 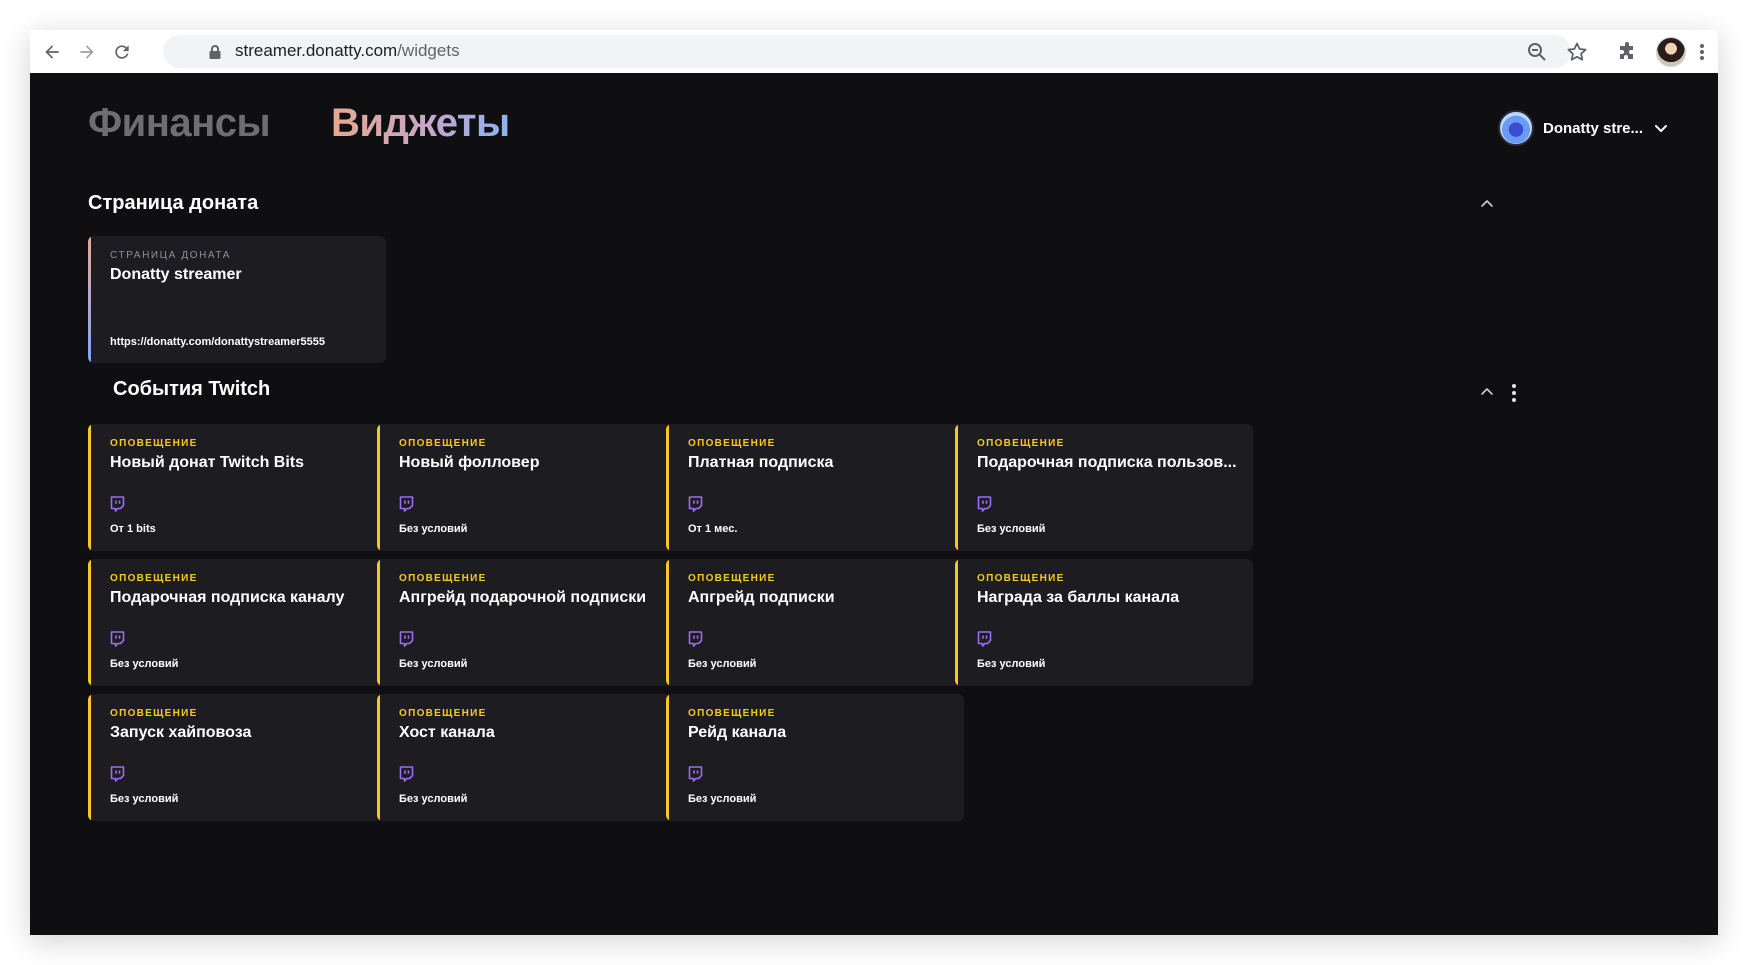 What do you see at coordinates (87, 52) in the screenshot?
I see `forward-icon` at bounding box center [87, 52].